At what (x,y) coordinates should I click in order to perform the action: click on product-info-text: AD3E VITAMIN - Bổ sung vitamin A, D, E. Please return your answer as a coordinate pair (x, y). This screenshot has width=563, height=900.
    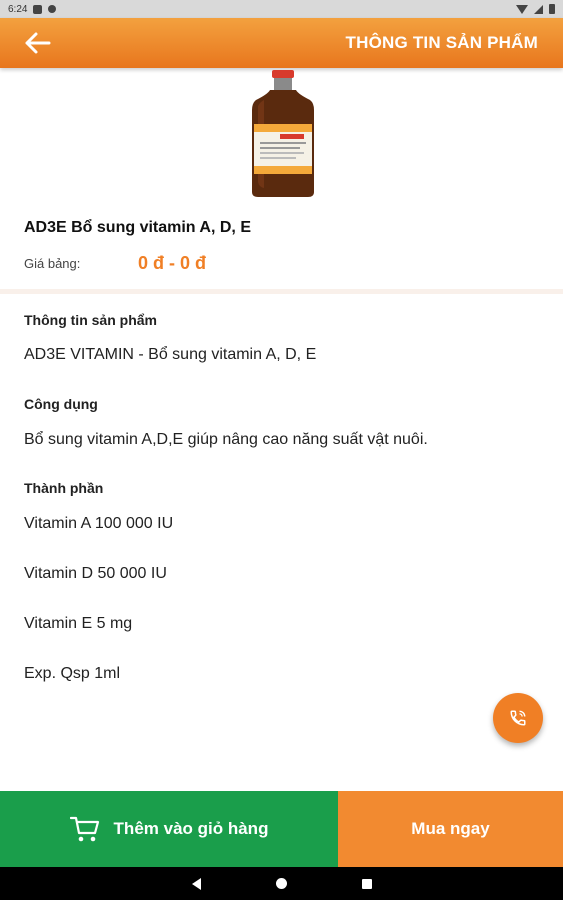
    Looking at the image, I should click on (170, 354).